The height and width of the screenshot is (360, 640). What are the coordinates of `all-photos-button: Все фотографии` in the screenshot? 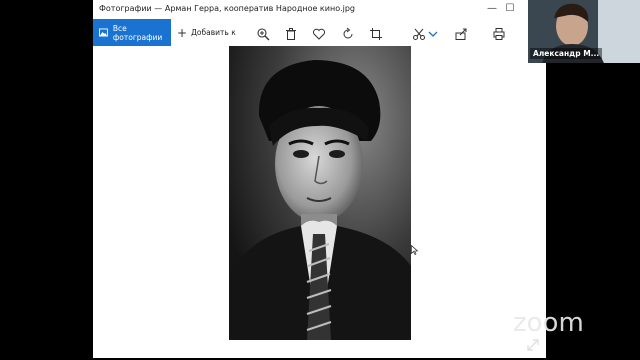 It's located at (132, 32).